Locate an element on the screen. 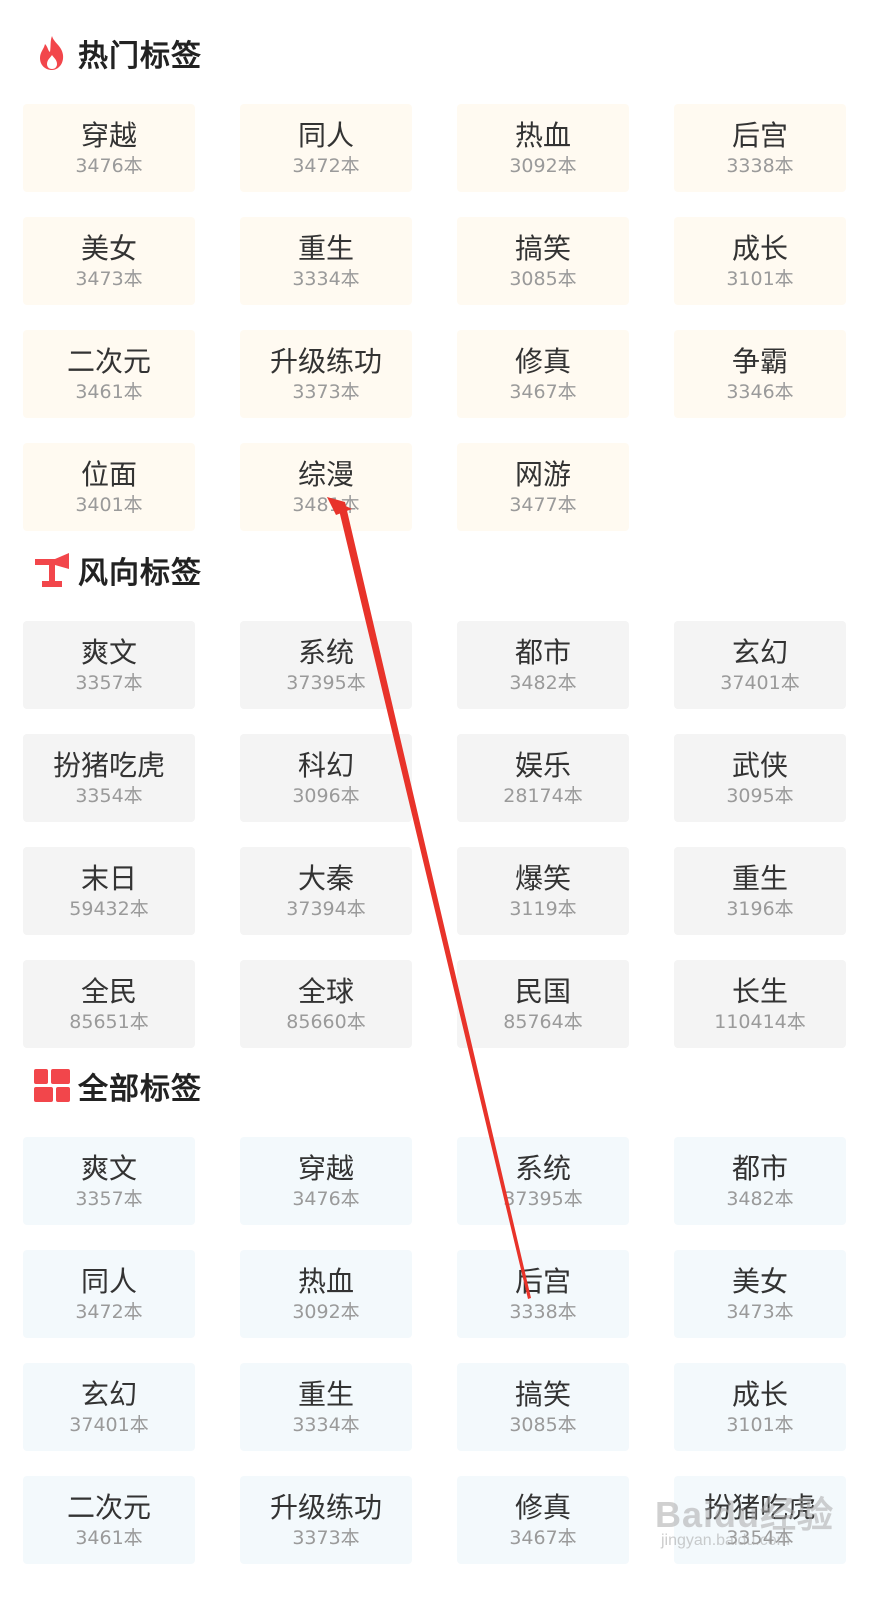  tag-tile: 争霸 3346本 is located at coordinates (760, 374).